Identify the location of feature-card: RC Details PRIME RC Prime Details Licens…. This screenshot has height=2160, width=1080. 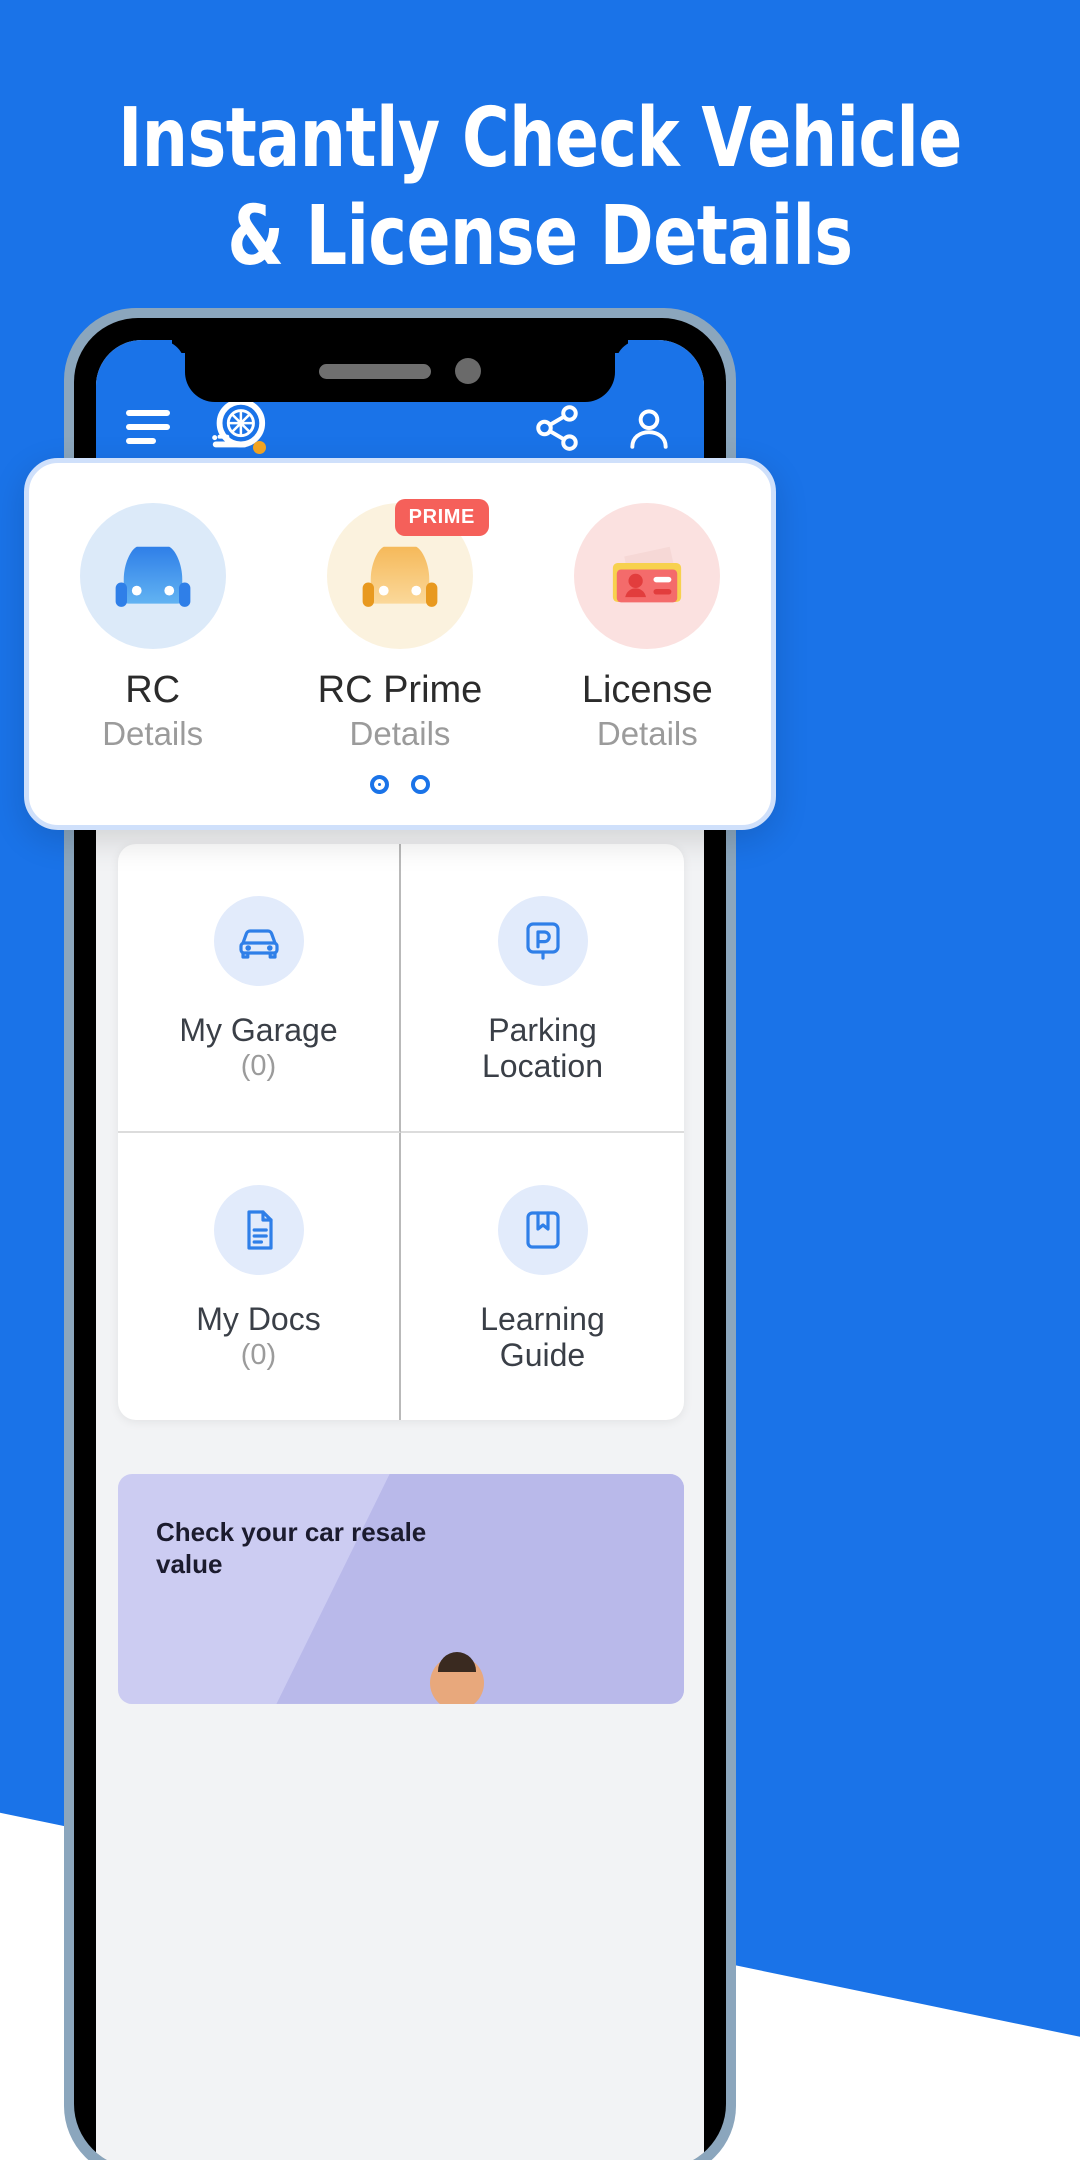
(400, 644).